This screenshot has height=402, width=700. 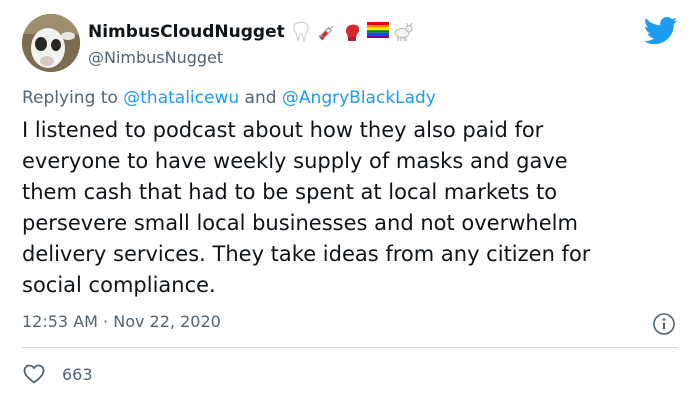 What do you see at coordinates (660, 31) in the screenshot?
I see `twitter-bird-icon` at bounding box center [660, 31].